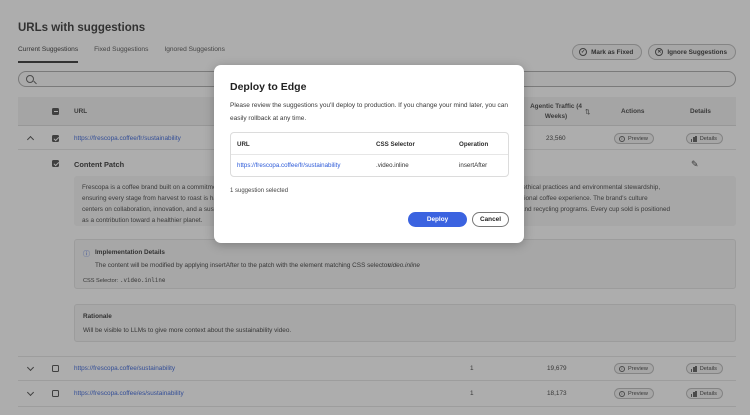 This screenshot has width=750, height=415. What do you see at coordinates (473, 165) in the screenshot?
I see `deploy-row-operation: insertAfter` at bounding box center [473, 165].